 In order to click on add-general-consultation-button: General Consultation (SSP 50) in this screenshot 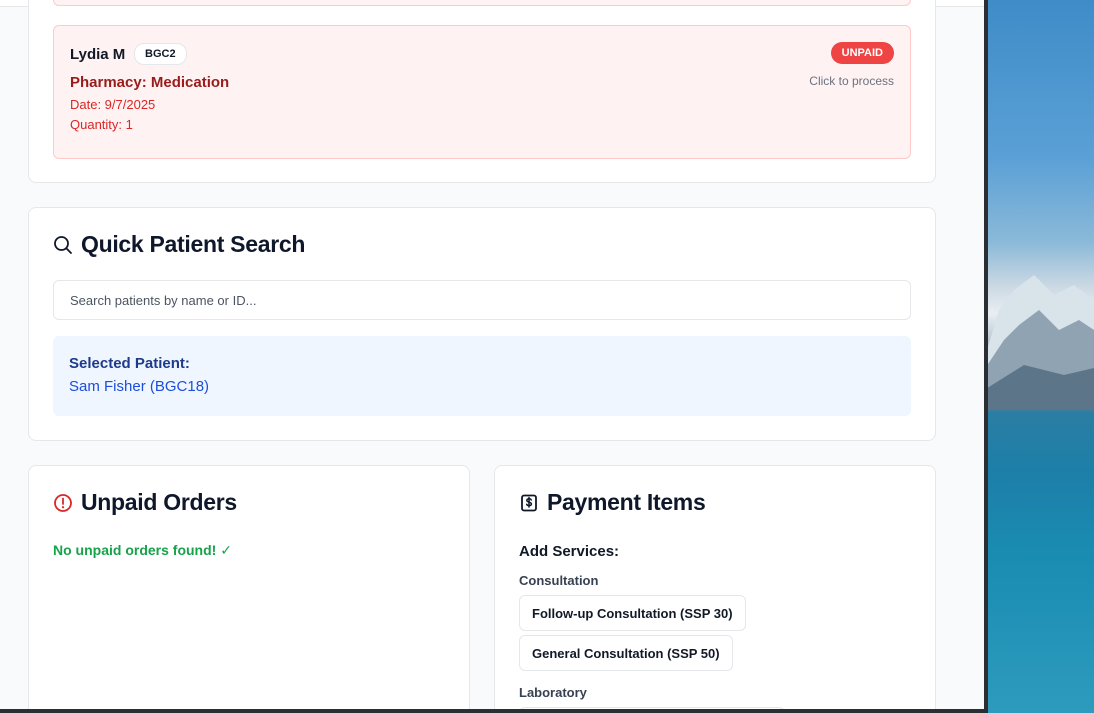, I will do `click(626, 653)`.